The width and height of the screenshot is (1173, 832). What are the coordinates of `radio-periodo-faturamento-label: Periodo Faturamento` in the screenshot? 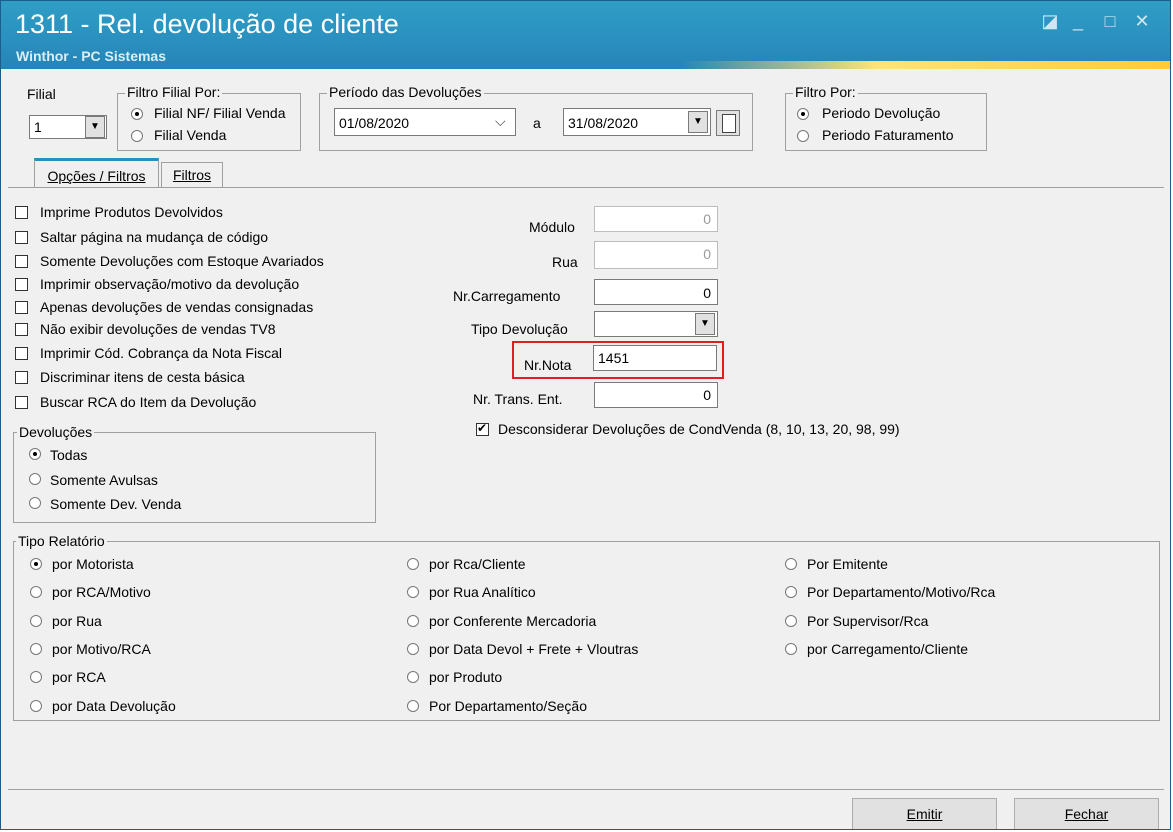 It's located at (888, 135).